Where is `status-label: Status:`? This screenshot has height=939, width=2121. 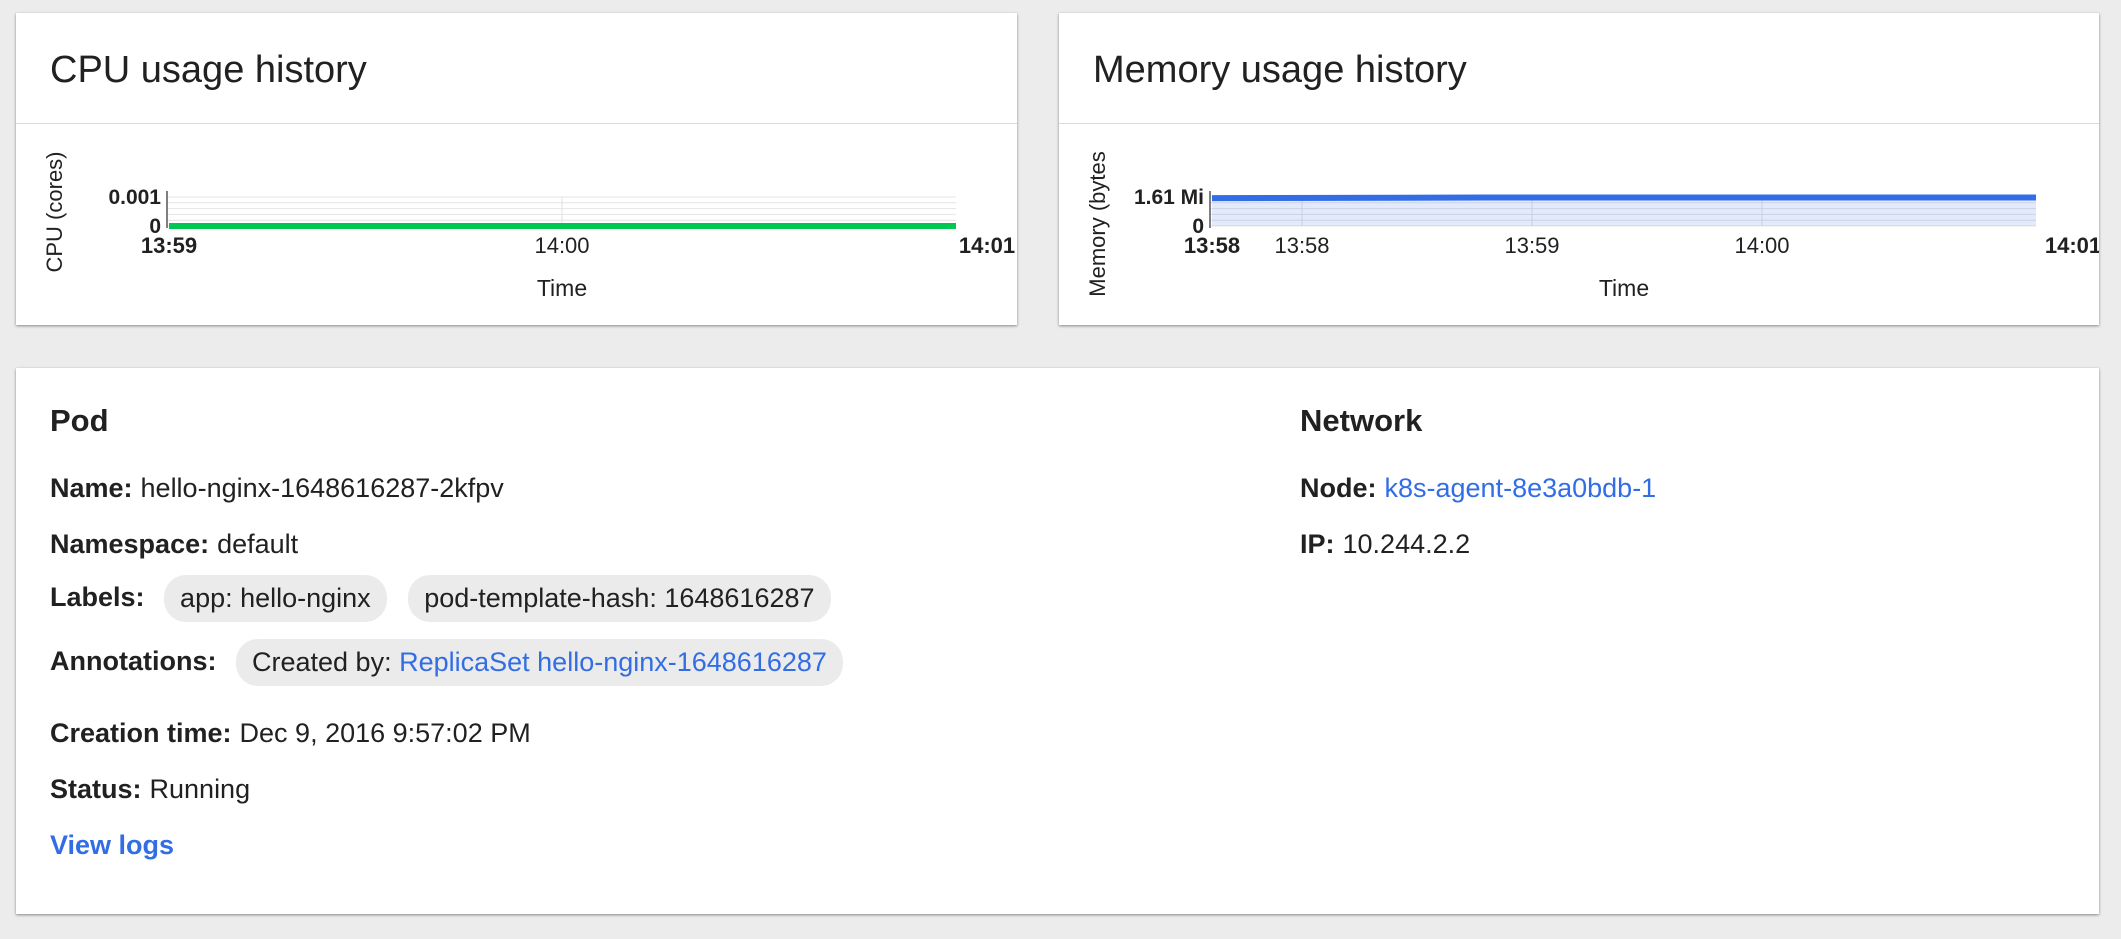
status-label: Status: is located at coordinates (96, 789).